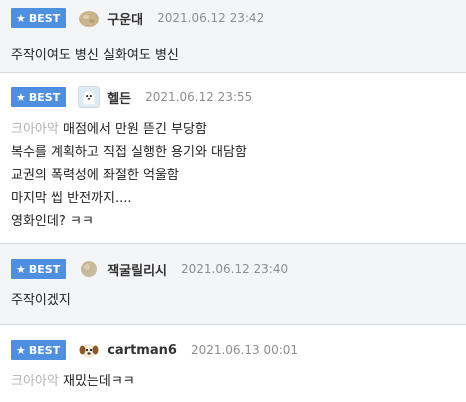 The image size is (466, 402). Describe the element at coordinates (199, 97) in the screenshot. I see `comment-date: 2021.06.12 23:55` at that location.